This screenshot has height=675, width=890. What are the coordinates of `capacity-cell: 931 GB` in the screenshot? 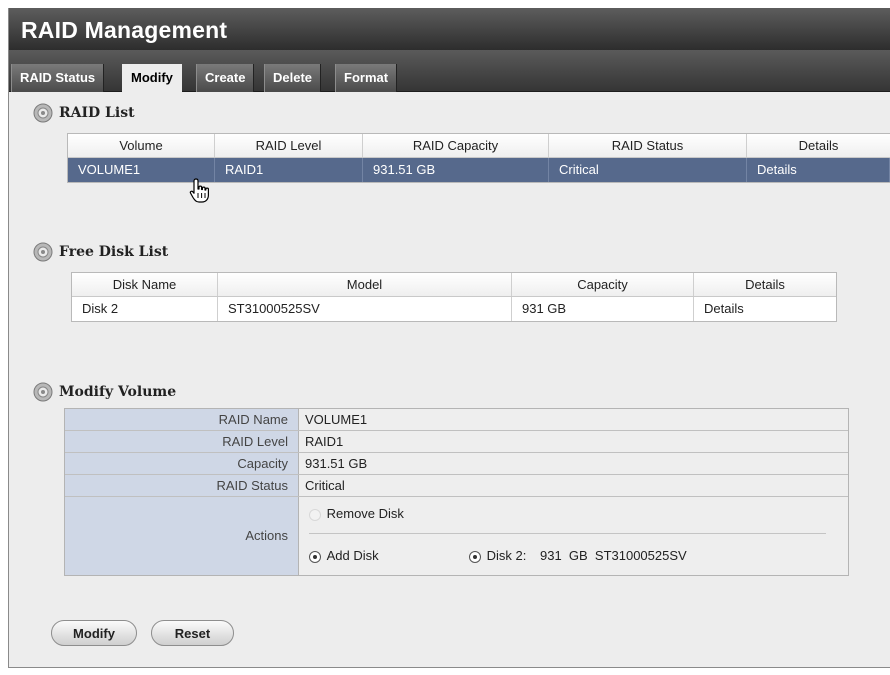 It's located at (603, 309).